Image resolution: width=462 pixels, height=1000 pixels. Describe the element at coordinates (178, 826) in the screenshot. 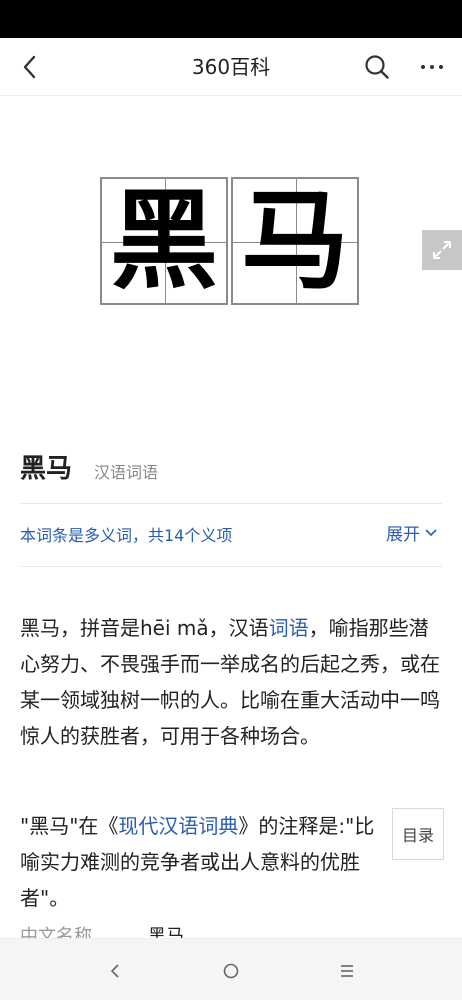

I see `dictionary-link: 现代汉语词典` at that location.